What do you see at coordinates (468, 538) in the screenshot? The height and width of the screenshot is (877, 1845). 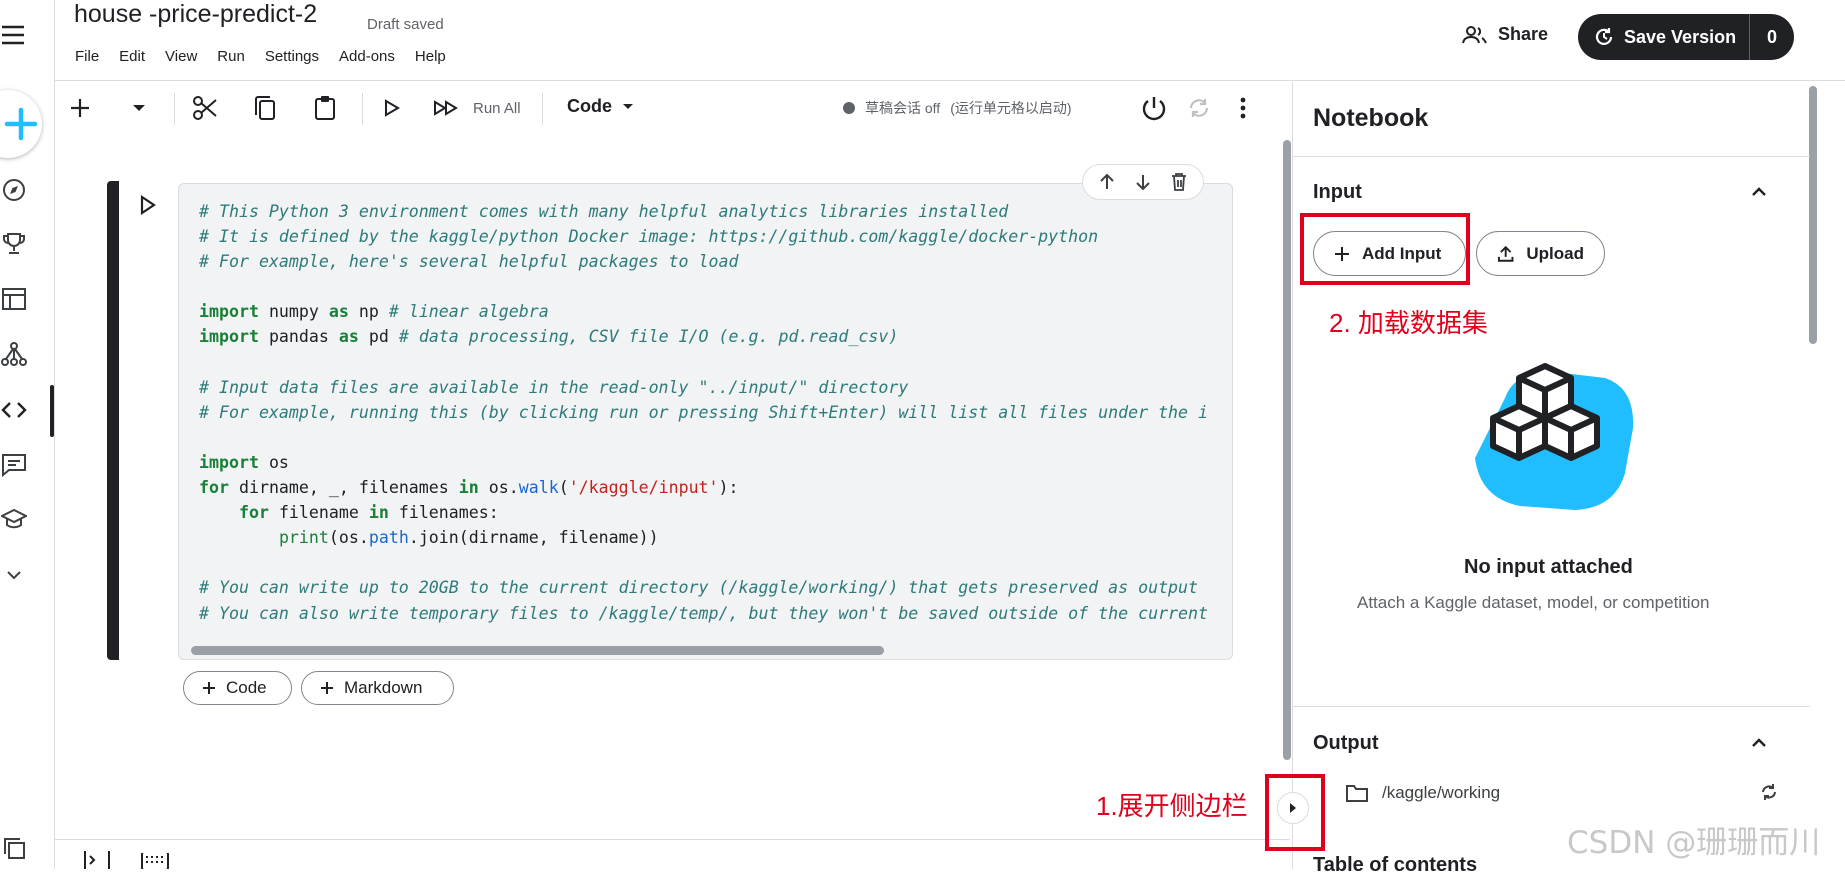 I see `code-line: print(os.path.join(dirname, filename))` at bounding box center [468, 538].